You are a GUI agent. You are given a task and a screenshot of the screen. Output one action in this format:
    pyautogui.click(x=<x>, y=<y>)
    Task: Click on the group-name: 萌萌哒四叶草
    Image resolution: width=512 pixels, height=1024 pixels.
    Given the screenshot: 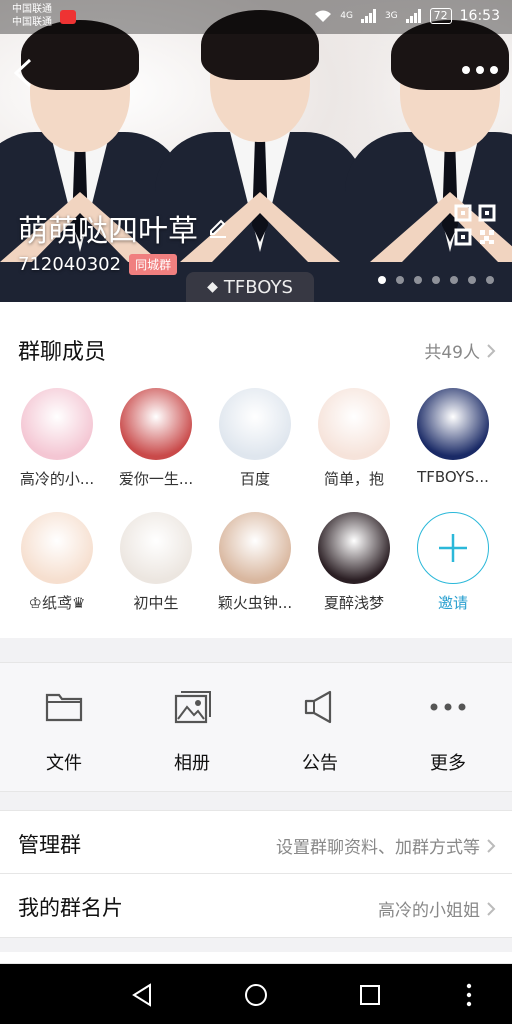 What is the action you would take?
    pyautogui.click(x=123, y=228)
    